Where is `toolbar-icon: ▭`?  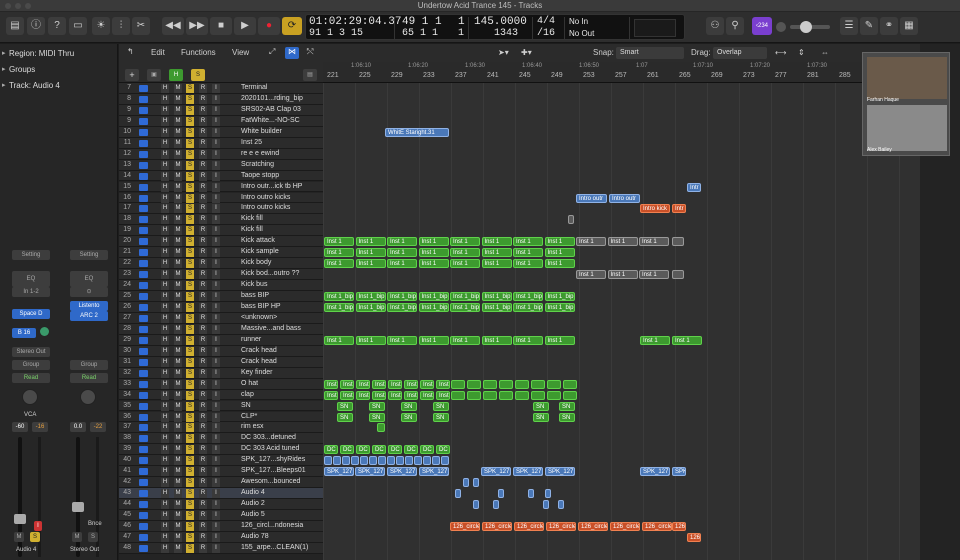 toolbar-icon: ▭ is located at coordinates (78, 26).